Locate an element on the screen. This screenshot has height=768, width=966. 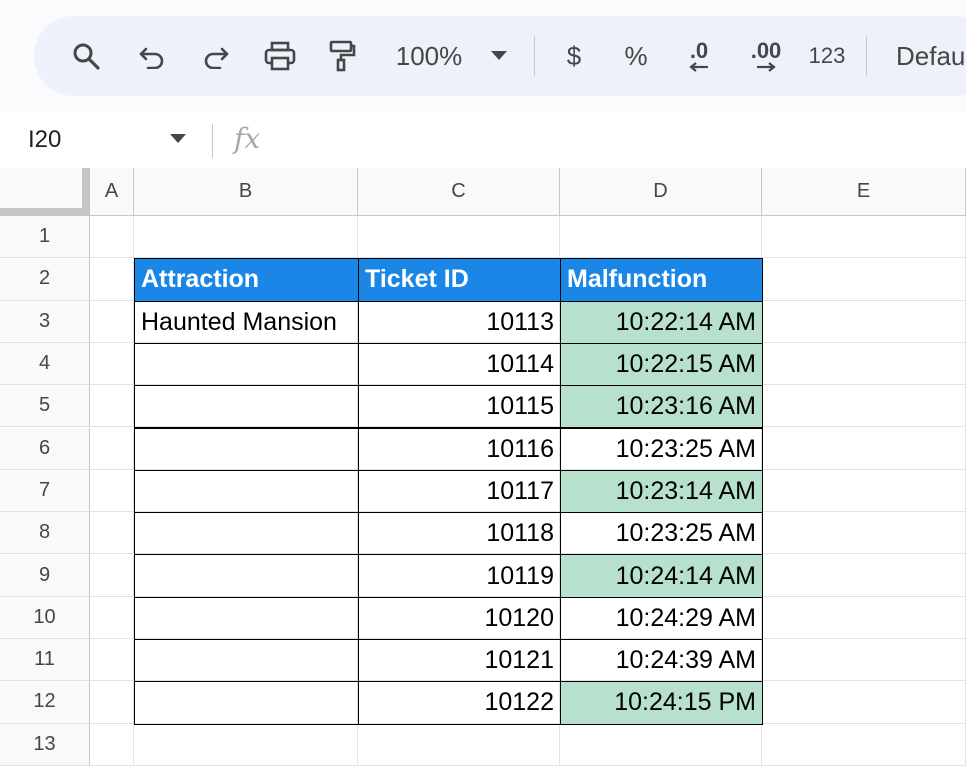
malfunction-time-cell: 10:22:15 AM is located at coordinates (661, 364).